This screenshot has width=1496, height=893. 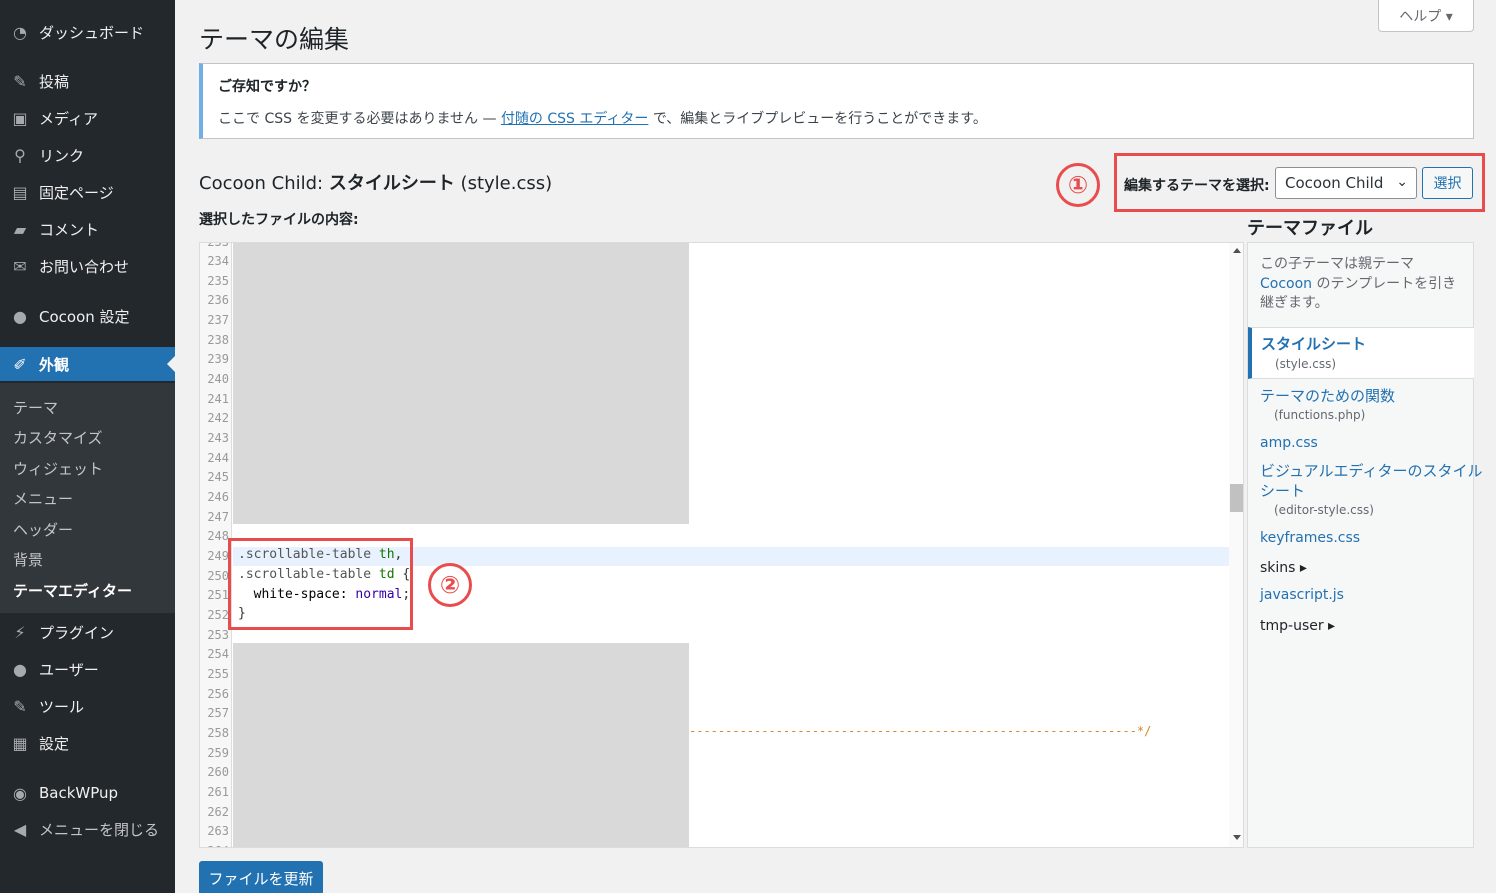 What do you see at coordinates (87, 706) in the screenshot?
I see `menu-tools: ✎ ツール` at bounding box center [87, 706].